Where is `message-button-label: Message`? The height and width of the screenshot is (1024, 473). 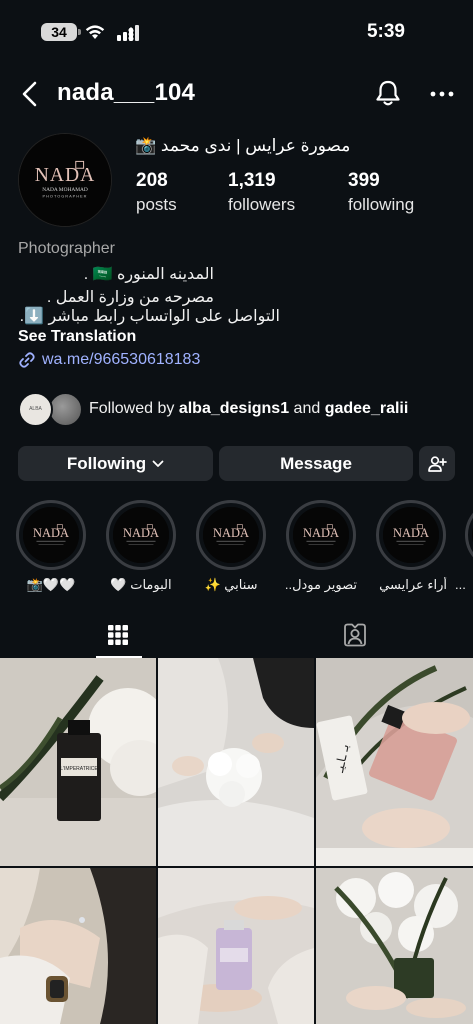 message-button-label: Message is located at coordinates (316, 463).